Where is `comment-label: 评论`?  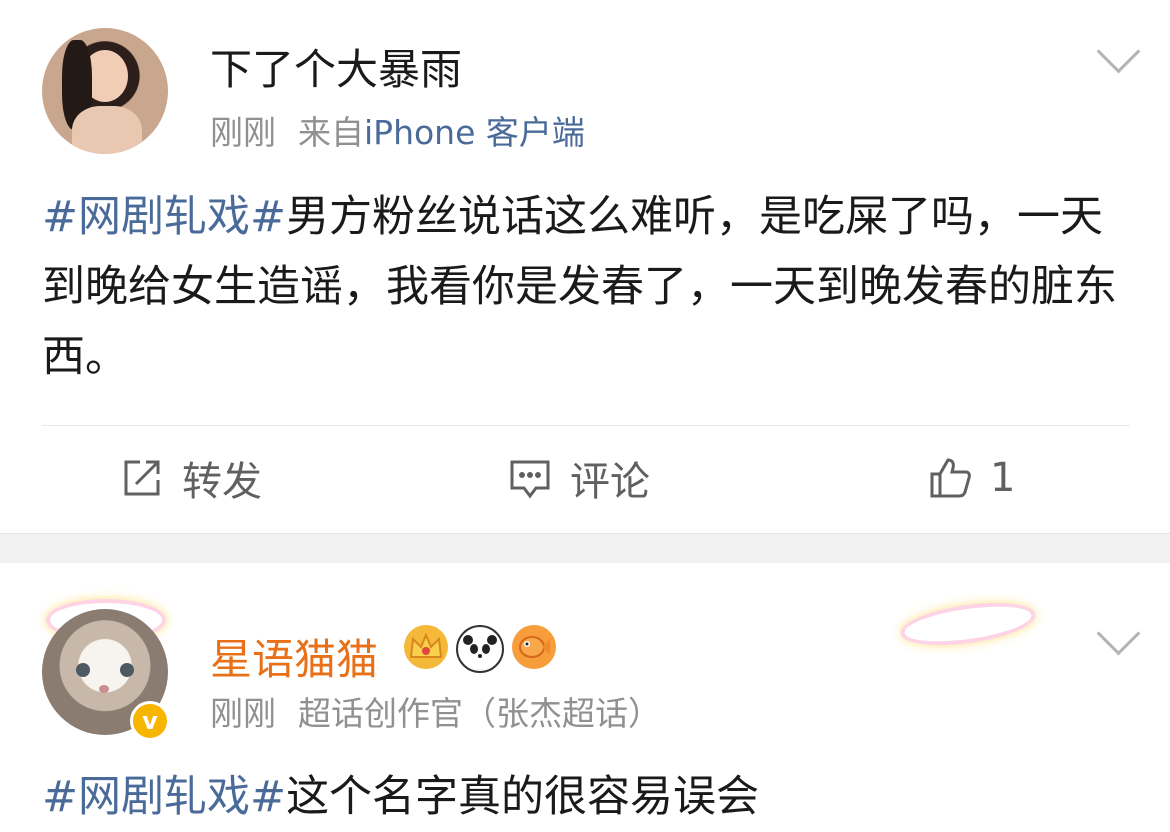
comment-label: 评论 is located at coordinates (610, 482).